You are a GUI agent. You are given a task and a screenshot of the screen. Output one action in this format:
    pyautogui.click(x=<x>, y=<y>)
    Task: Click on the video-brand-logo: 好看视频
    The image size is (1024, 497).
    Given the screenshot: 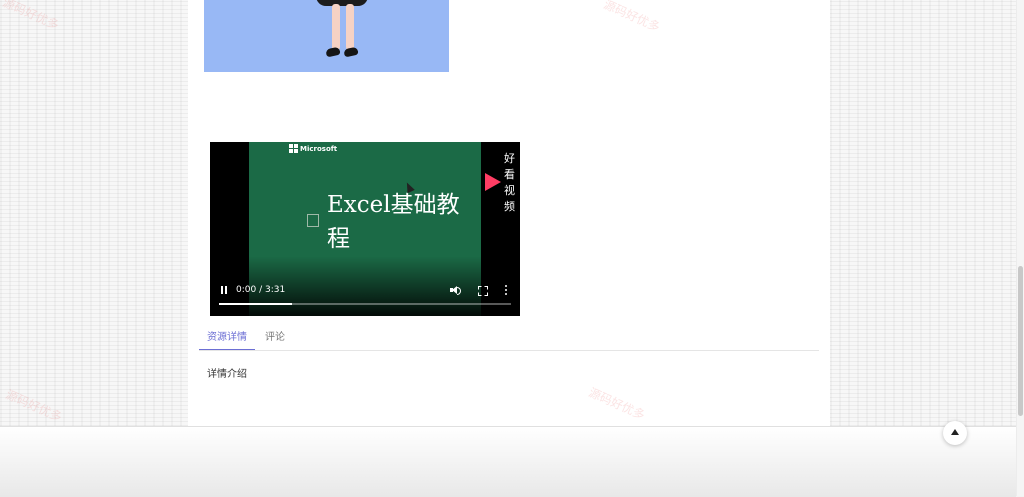 What is the action you would take?
    pyautogui.click(x=500, y=182)
    